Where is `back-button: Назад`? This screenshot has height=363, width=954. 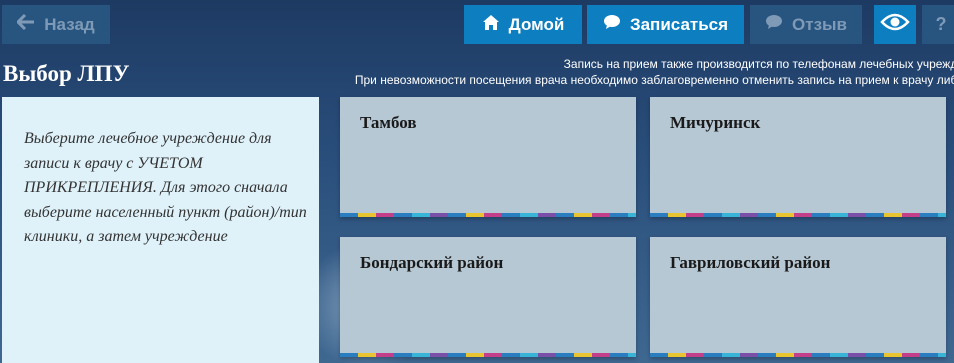
back-button: Назад is located at coordinates (56, 24).